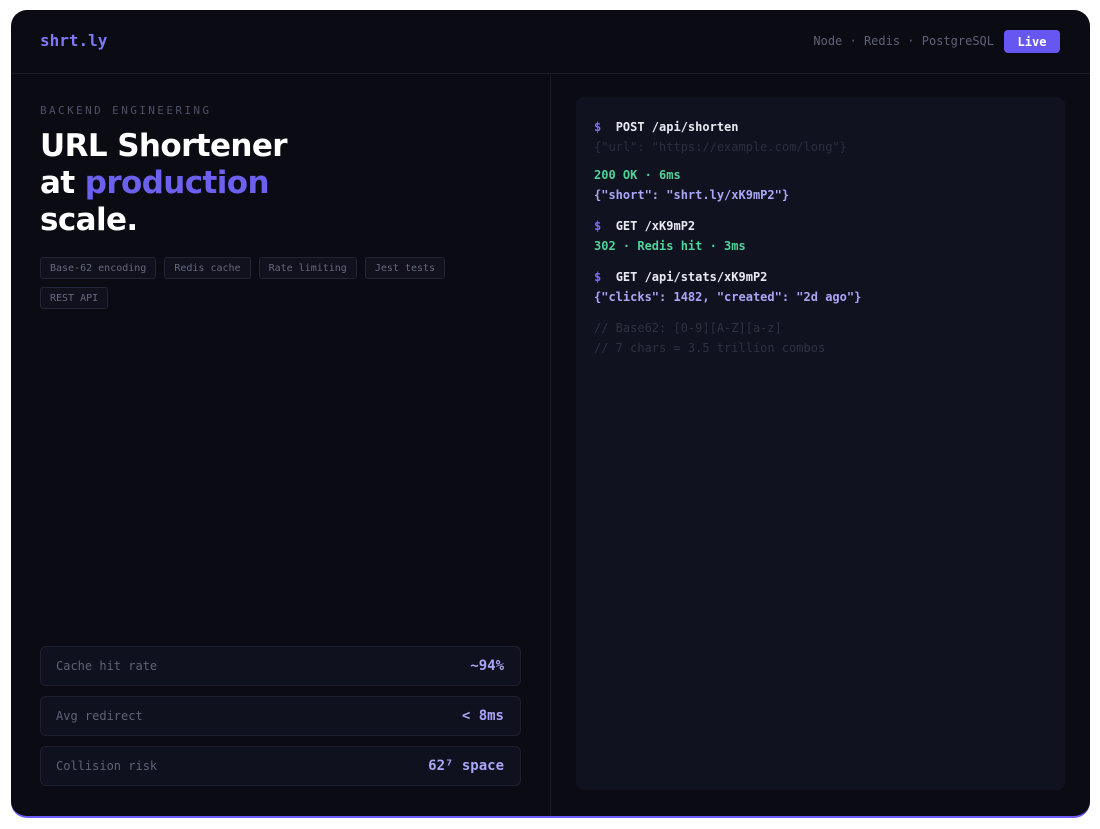 This screenshot has height=829, width=1100. I want to click on request-body: {"url": "https://example.com/long"}, so click(720, 147).